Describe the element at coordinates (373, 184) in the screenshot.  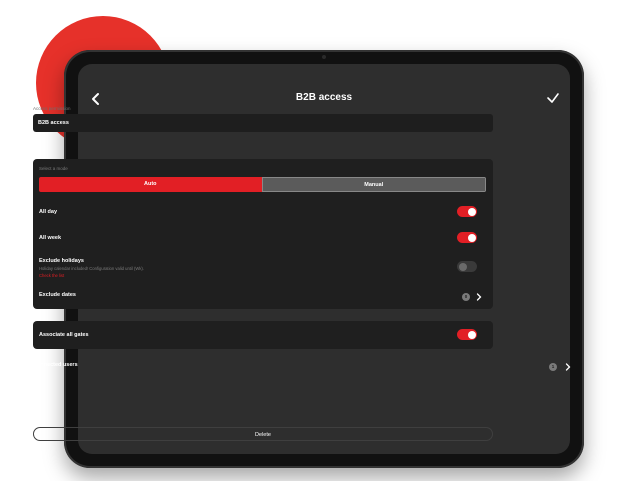
I see `mode-manual-button: Manual` at that location.